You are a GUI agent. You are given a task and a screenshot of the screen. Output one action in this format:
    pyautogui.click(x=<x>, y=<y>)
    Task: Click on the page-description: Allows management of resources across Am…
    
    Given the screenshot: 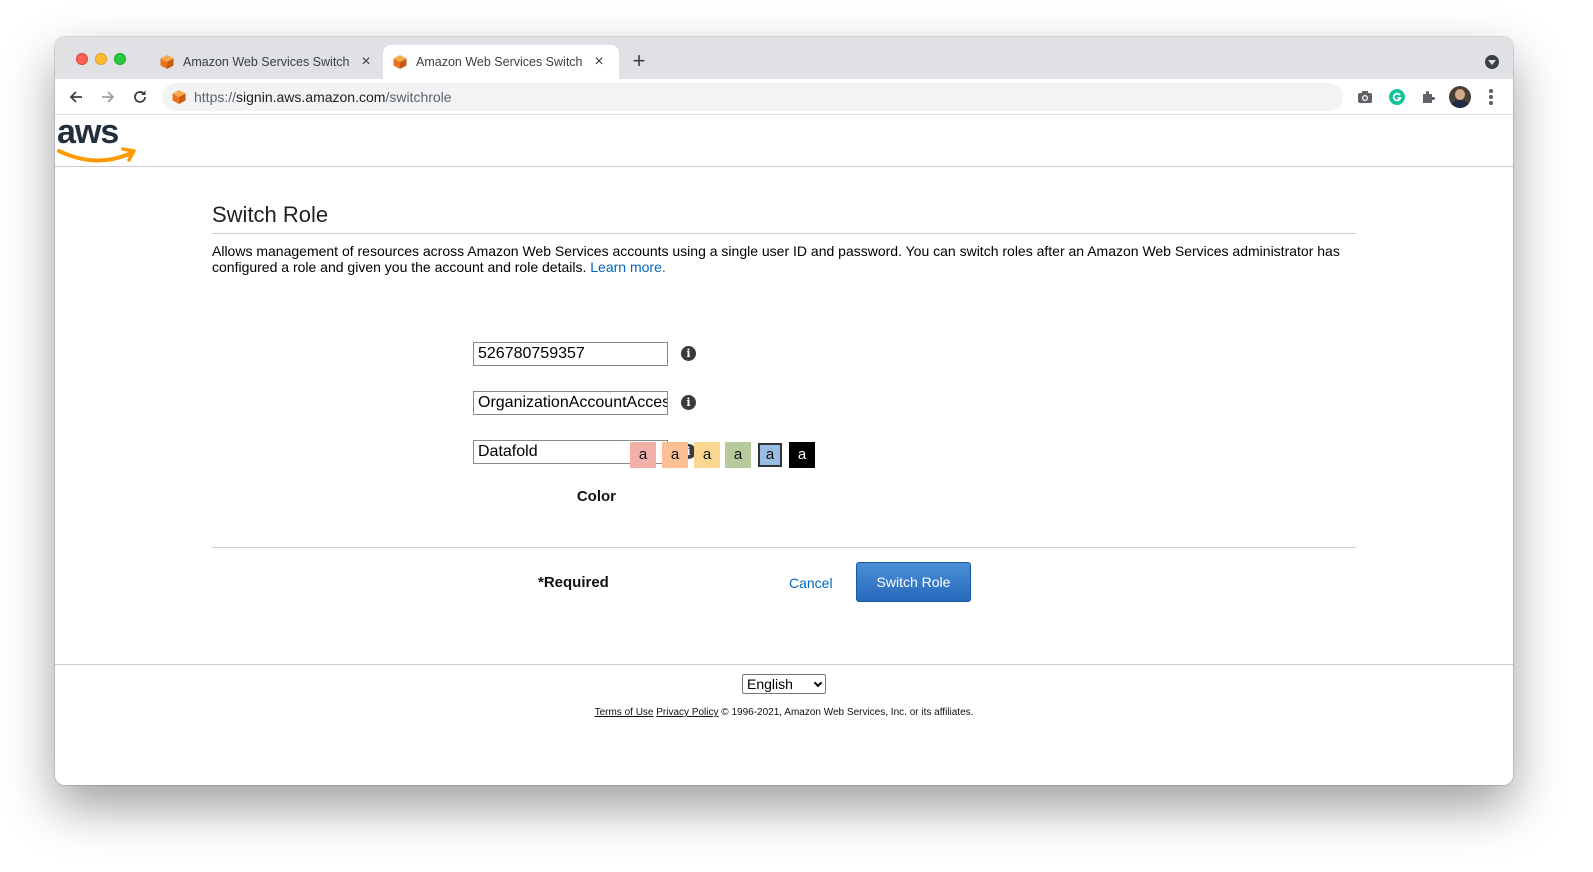 What is the action you would take?
    pyautogui.click(x=776, y=259)
    